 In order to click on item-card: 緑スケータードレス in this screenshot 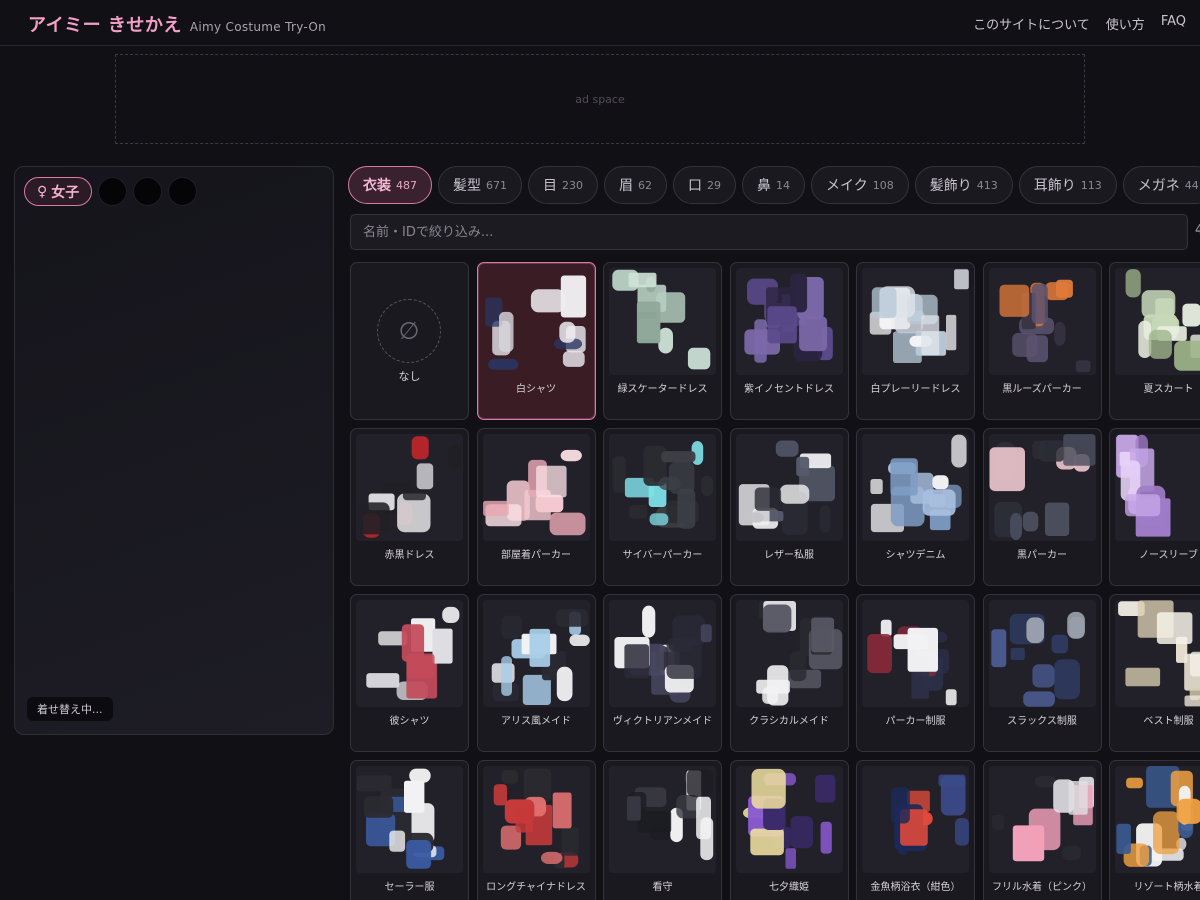, I will do `click(662, 341)`.